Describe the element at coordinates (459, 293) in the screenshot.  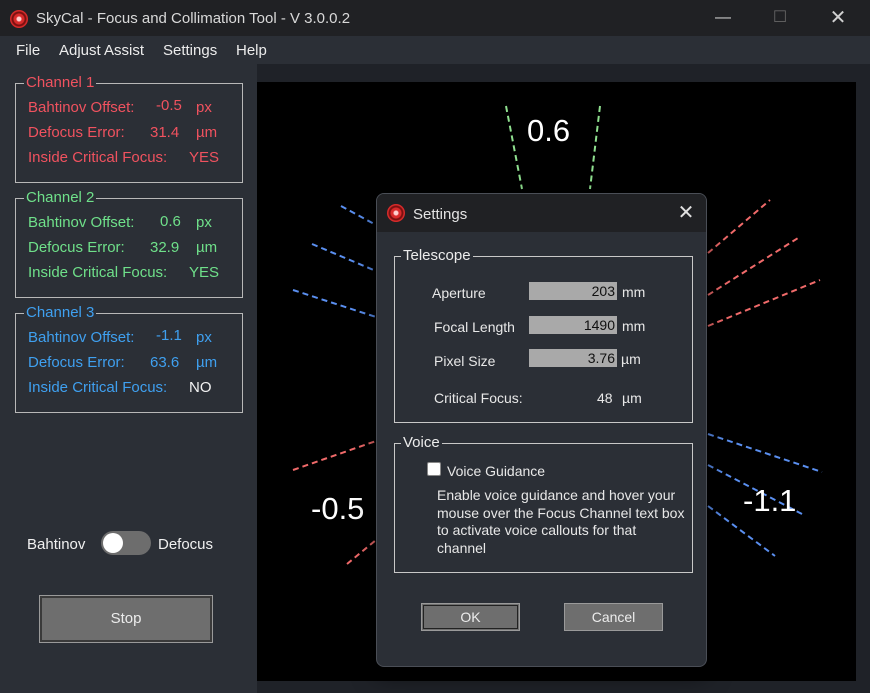
I see `aperture-label: Aperture` at that location.